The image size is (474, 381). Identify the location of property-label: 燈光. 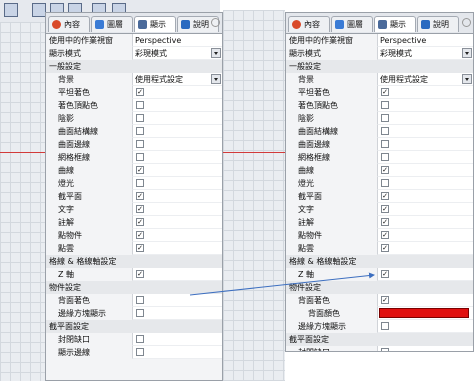
(306, 183).